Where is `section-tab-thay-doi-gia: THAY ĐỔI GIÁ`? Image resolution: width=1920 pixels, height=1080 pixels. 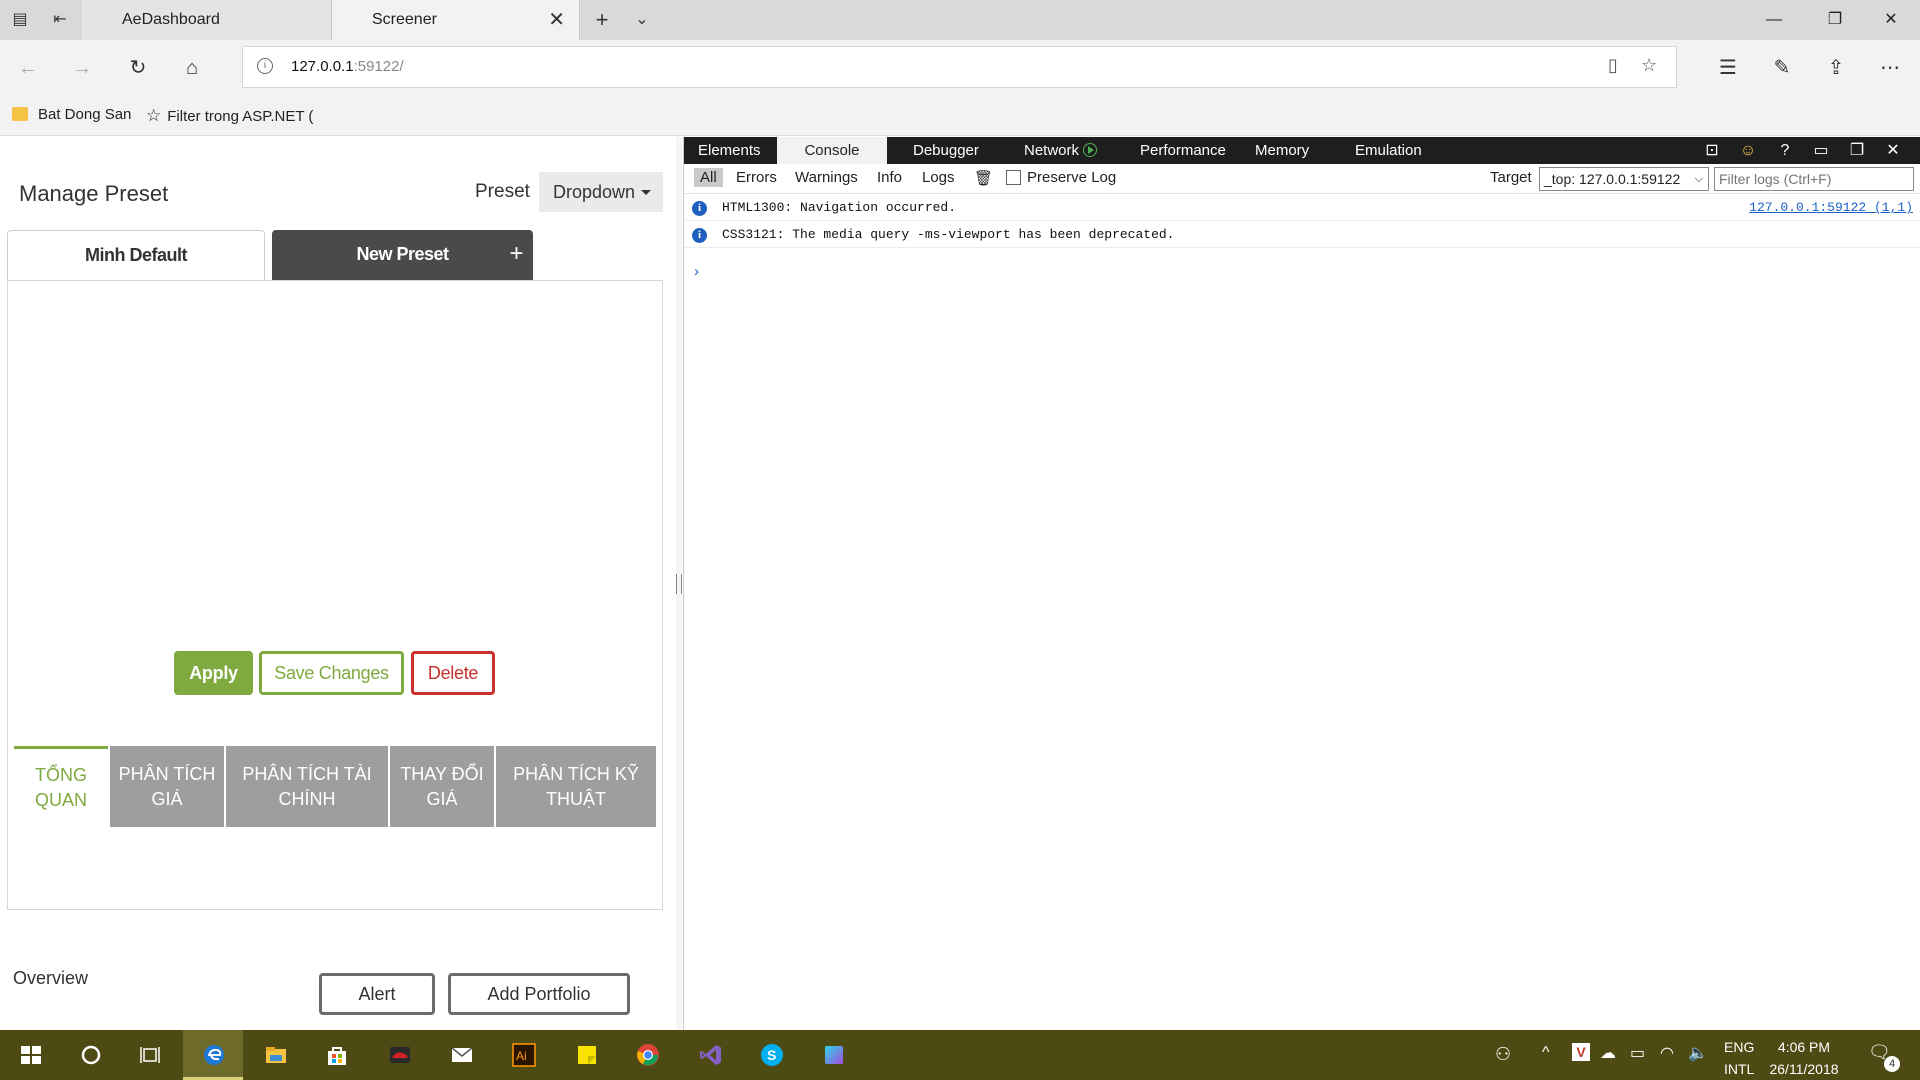 section-tab-thay-doi-gia: THAY ĐỔI GIÁ is located at coordinates (442, 786).